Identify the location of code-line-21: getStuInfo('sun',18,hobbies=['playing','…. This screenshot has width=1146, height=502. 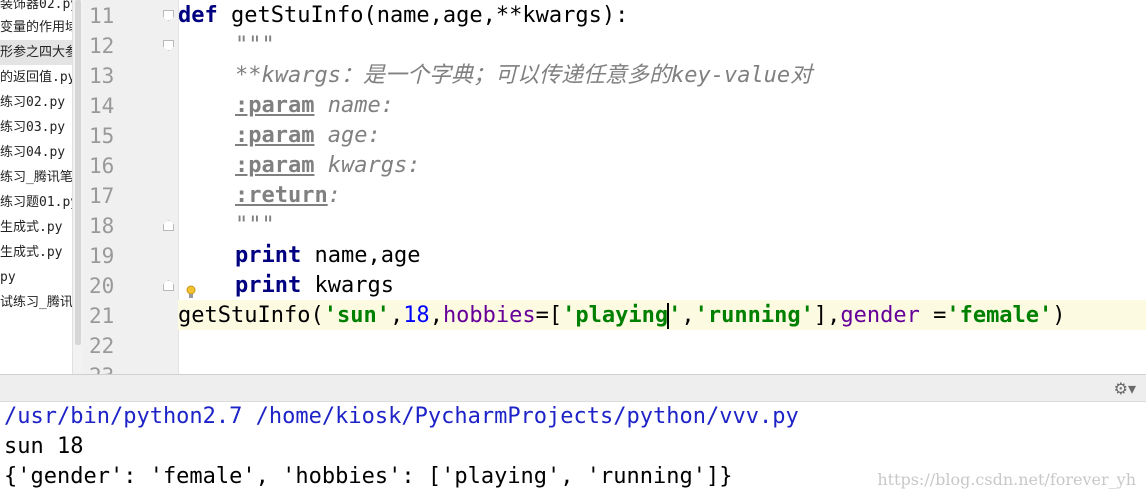
(622, 316).